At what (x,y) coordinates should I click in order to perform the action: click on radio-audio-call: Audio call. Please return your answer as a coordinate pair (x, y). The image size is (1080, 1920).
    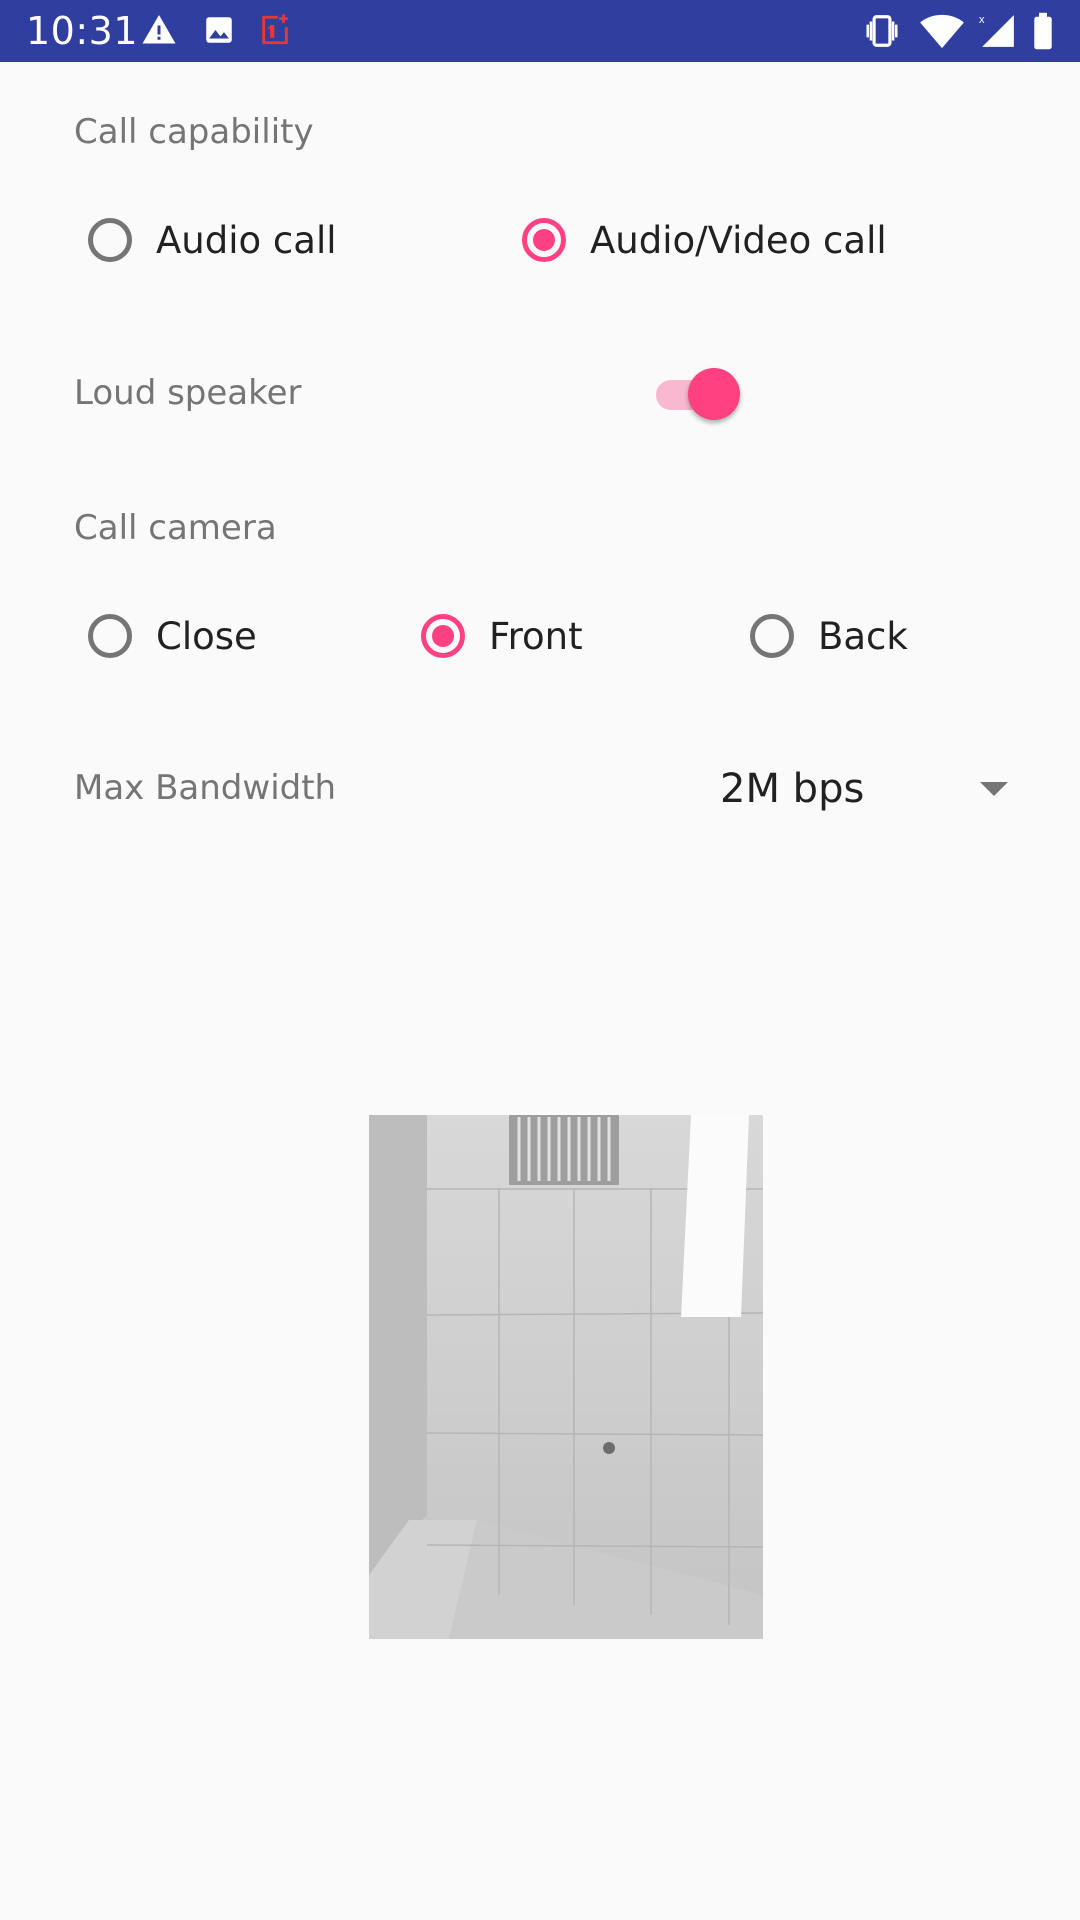
    Looking at the image, I should click on (212, 240).